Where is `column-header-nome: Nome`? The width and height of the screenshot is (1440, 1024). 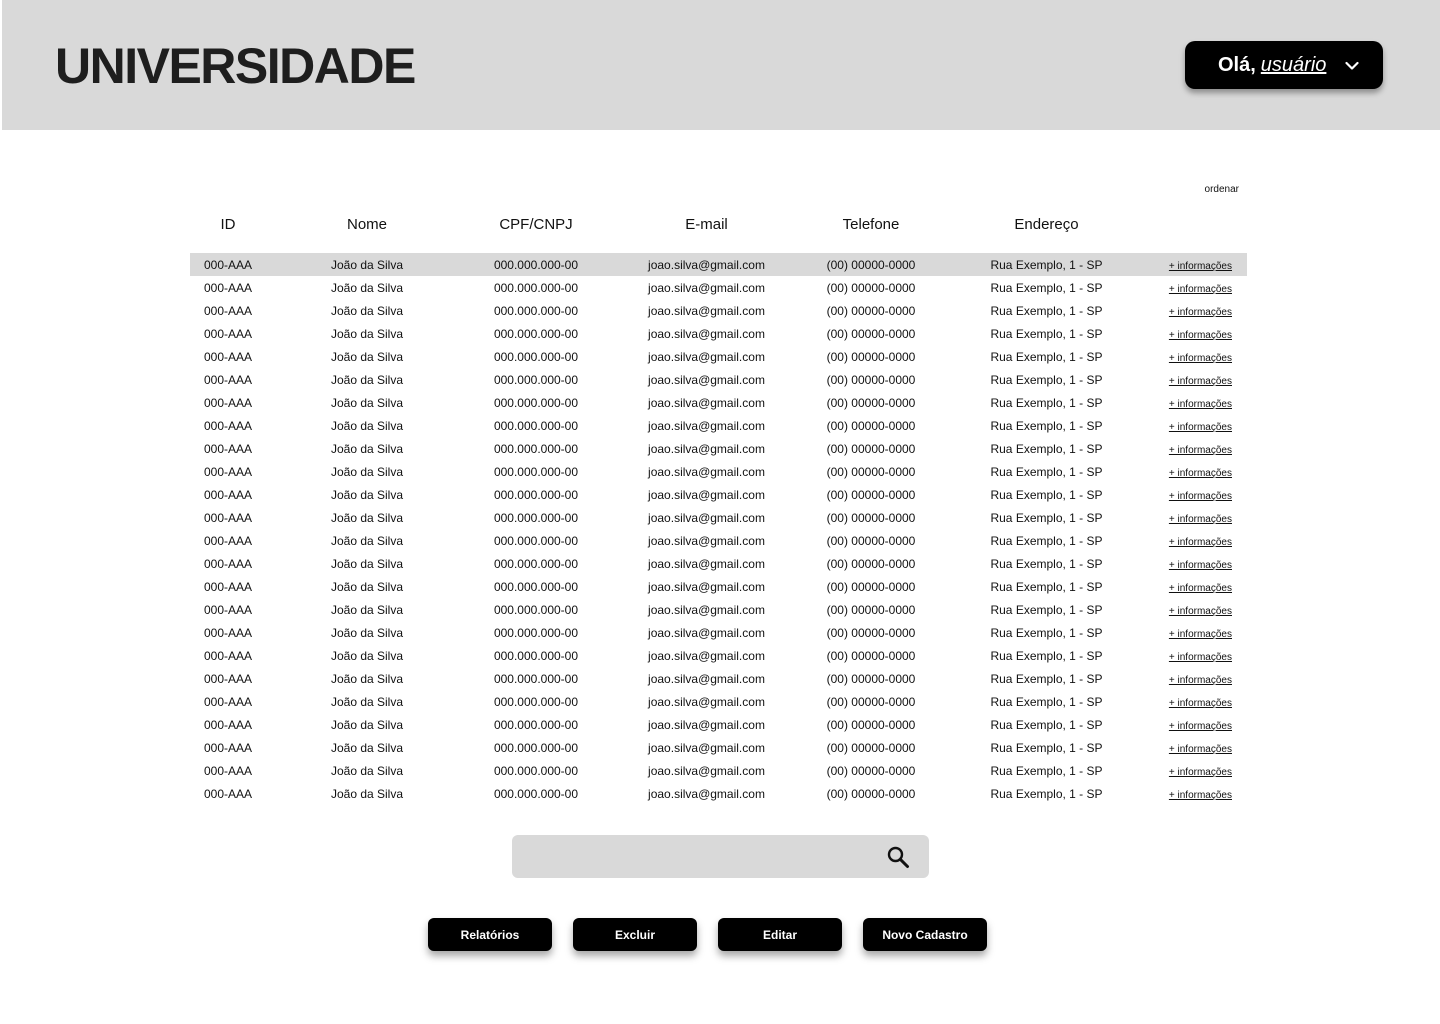 column-header-nome: Nome is located at coordinates (367, 224).